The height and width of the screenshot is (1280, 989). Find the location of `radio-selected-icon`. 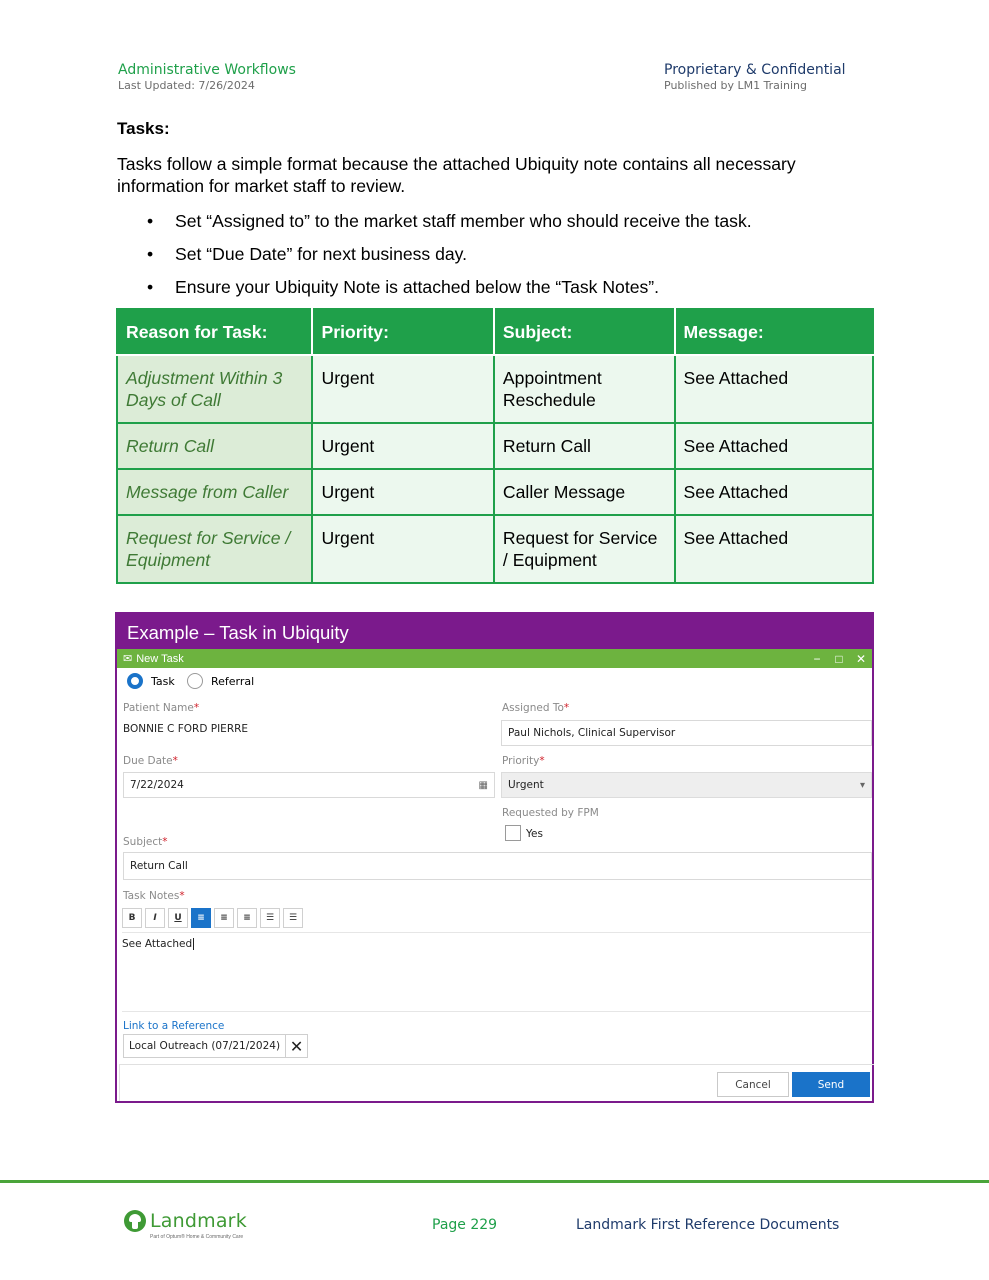

radio-selected-icon is located at coordinates (135, 681).